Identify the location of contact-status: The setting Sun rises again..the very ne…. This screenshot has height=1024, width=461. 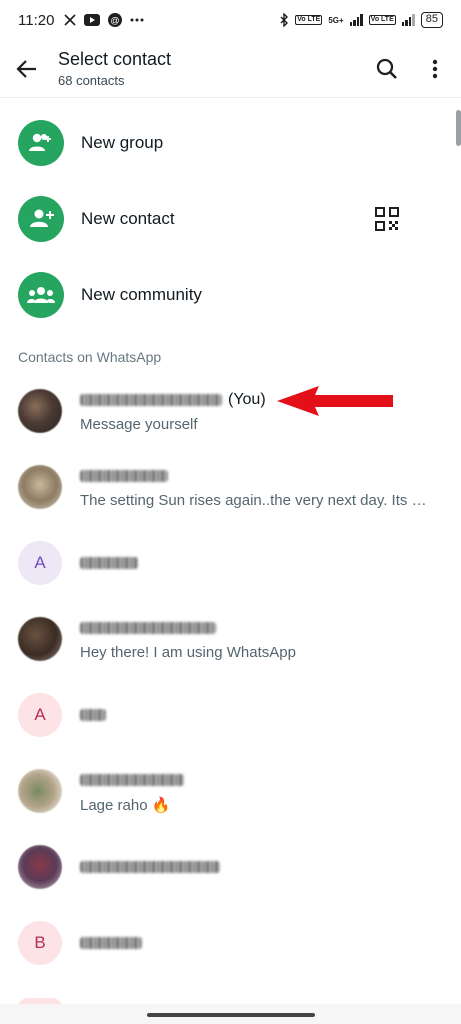
(255, 500).